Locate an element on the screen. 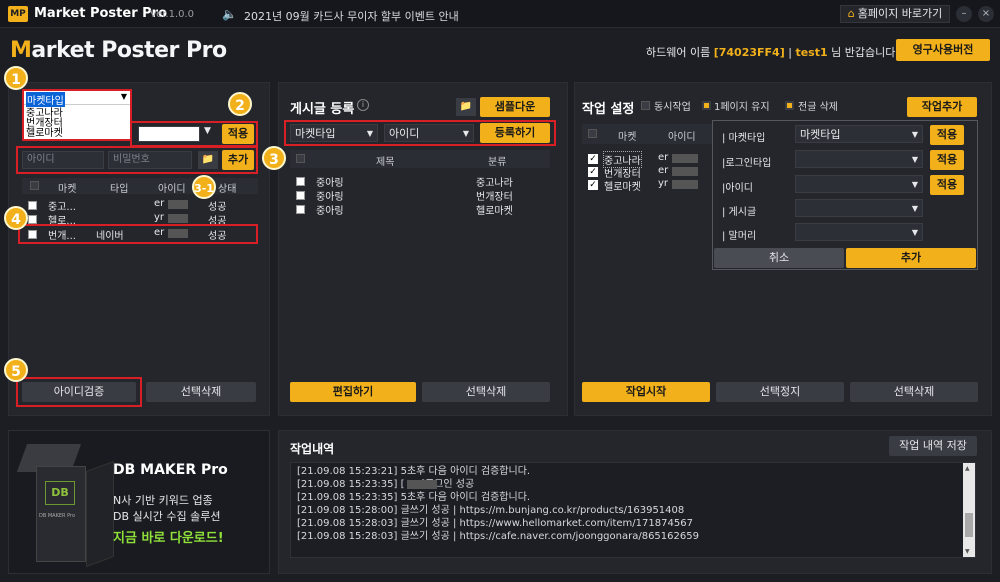  market-type-selected: 마켓타입 is located at coordinates (45, 99).